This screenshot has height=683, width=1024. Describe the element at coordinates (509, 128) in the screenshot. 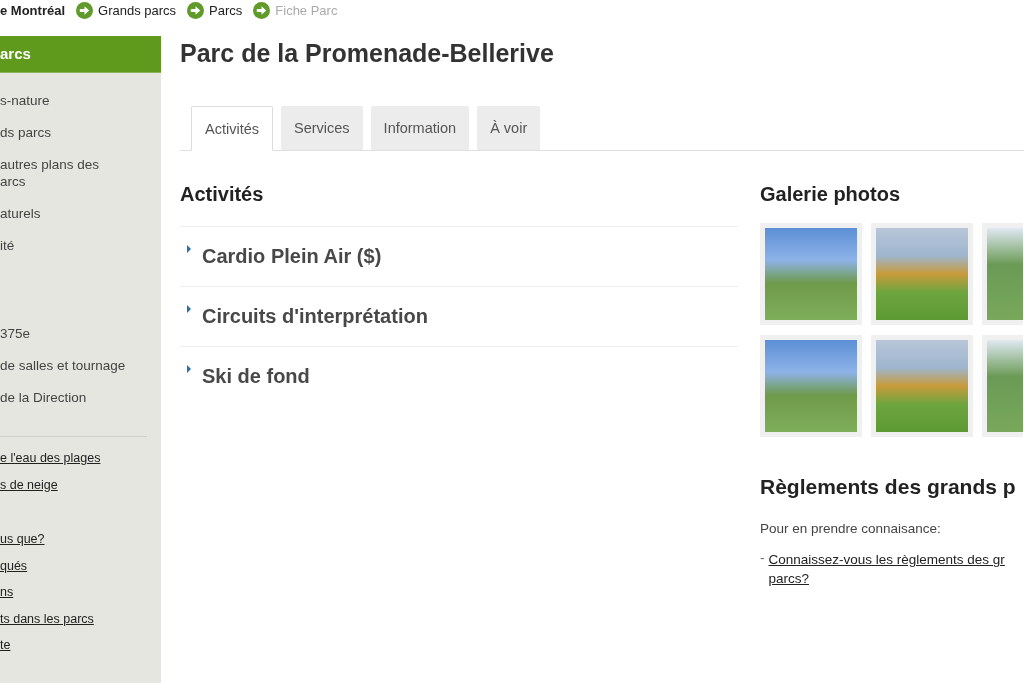

I see `tab: À voir` at that location.